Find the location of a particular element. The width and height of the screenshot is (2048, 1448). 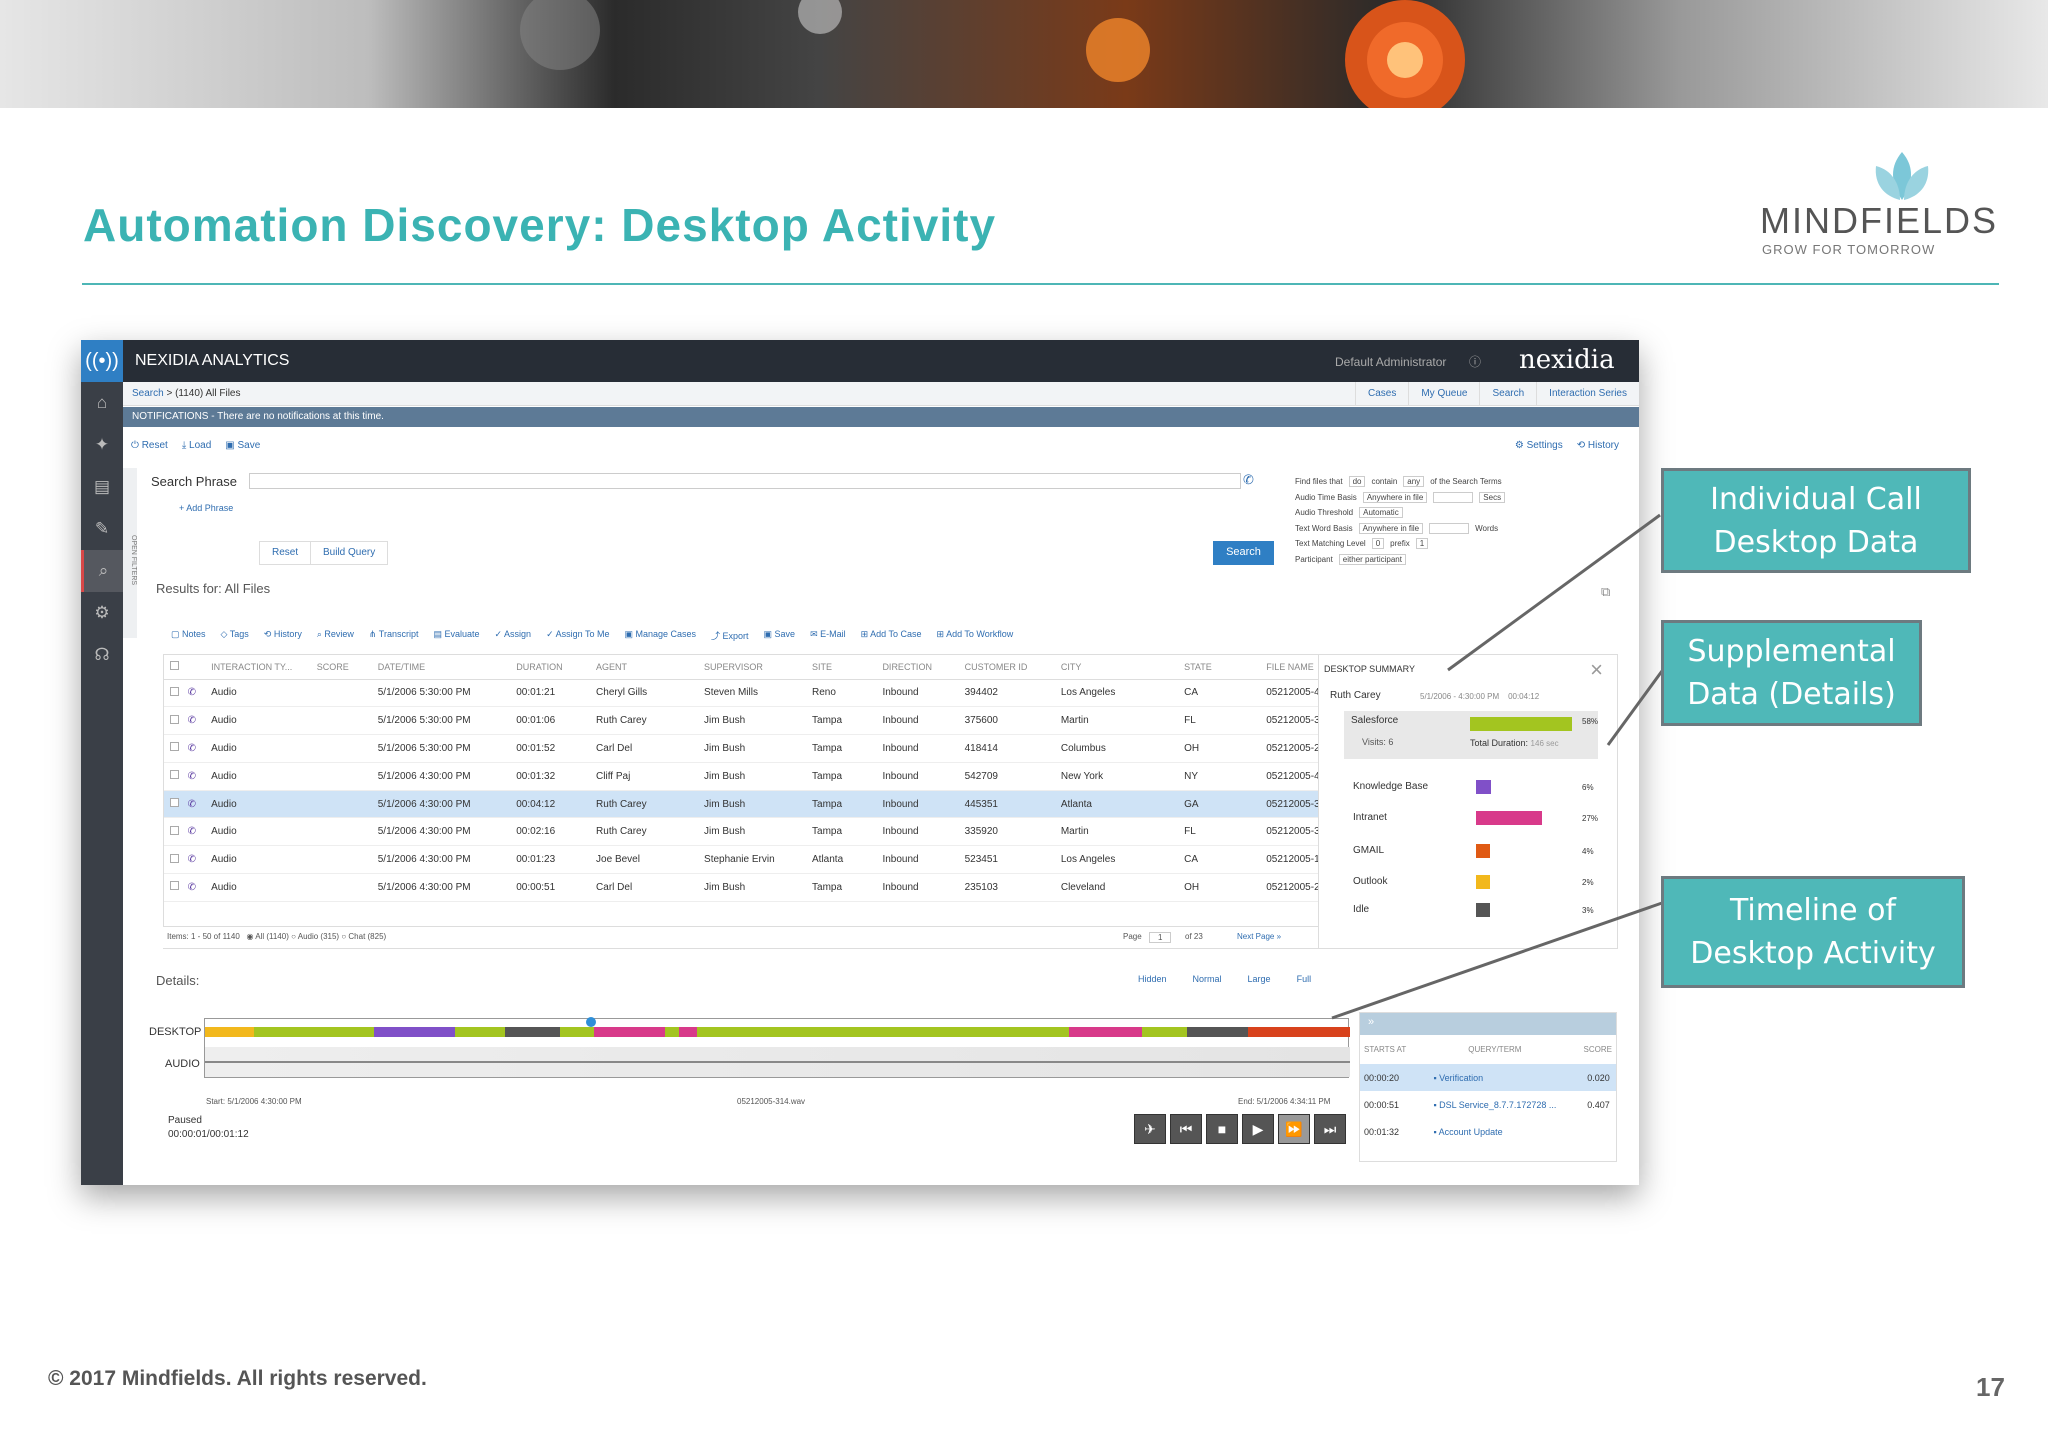

callout-timeline: Timeline of Desktop Activity is located at coordinates (1813, 932).